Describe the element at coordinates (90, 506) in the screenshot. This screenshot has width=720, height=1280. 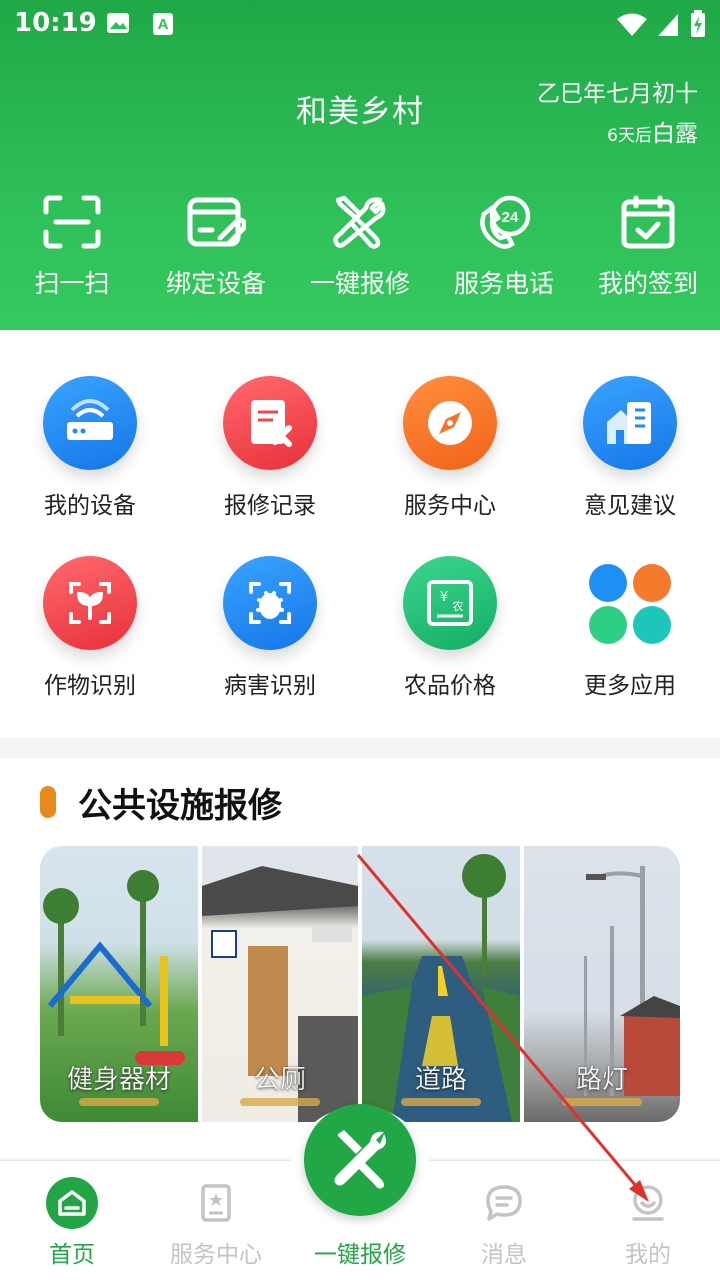
I see `app-label: 我的设备` at that location.